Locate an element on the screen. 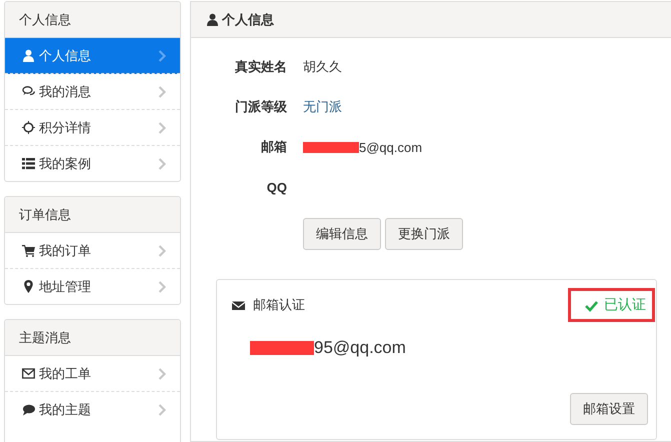 The image size is (671, 442). list-icon is located at coordinates (28, 163).